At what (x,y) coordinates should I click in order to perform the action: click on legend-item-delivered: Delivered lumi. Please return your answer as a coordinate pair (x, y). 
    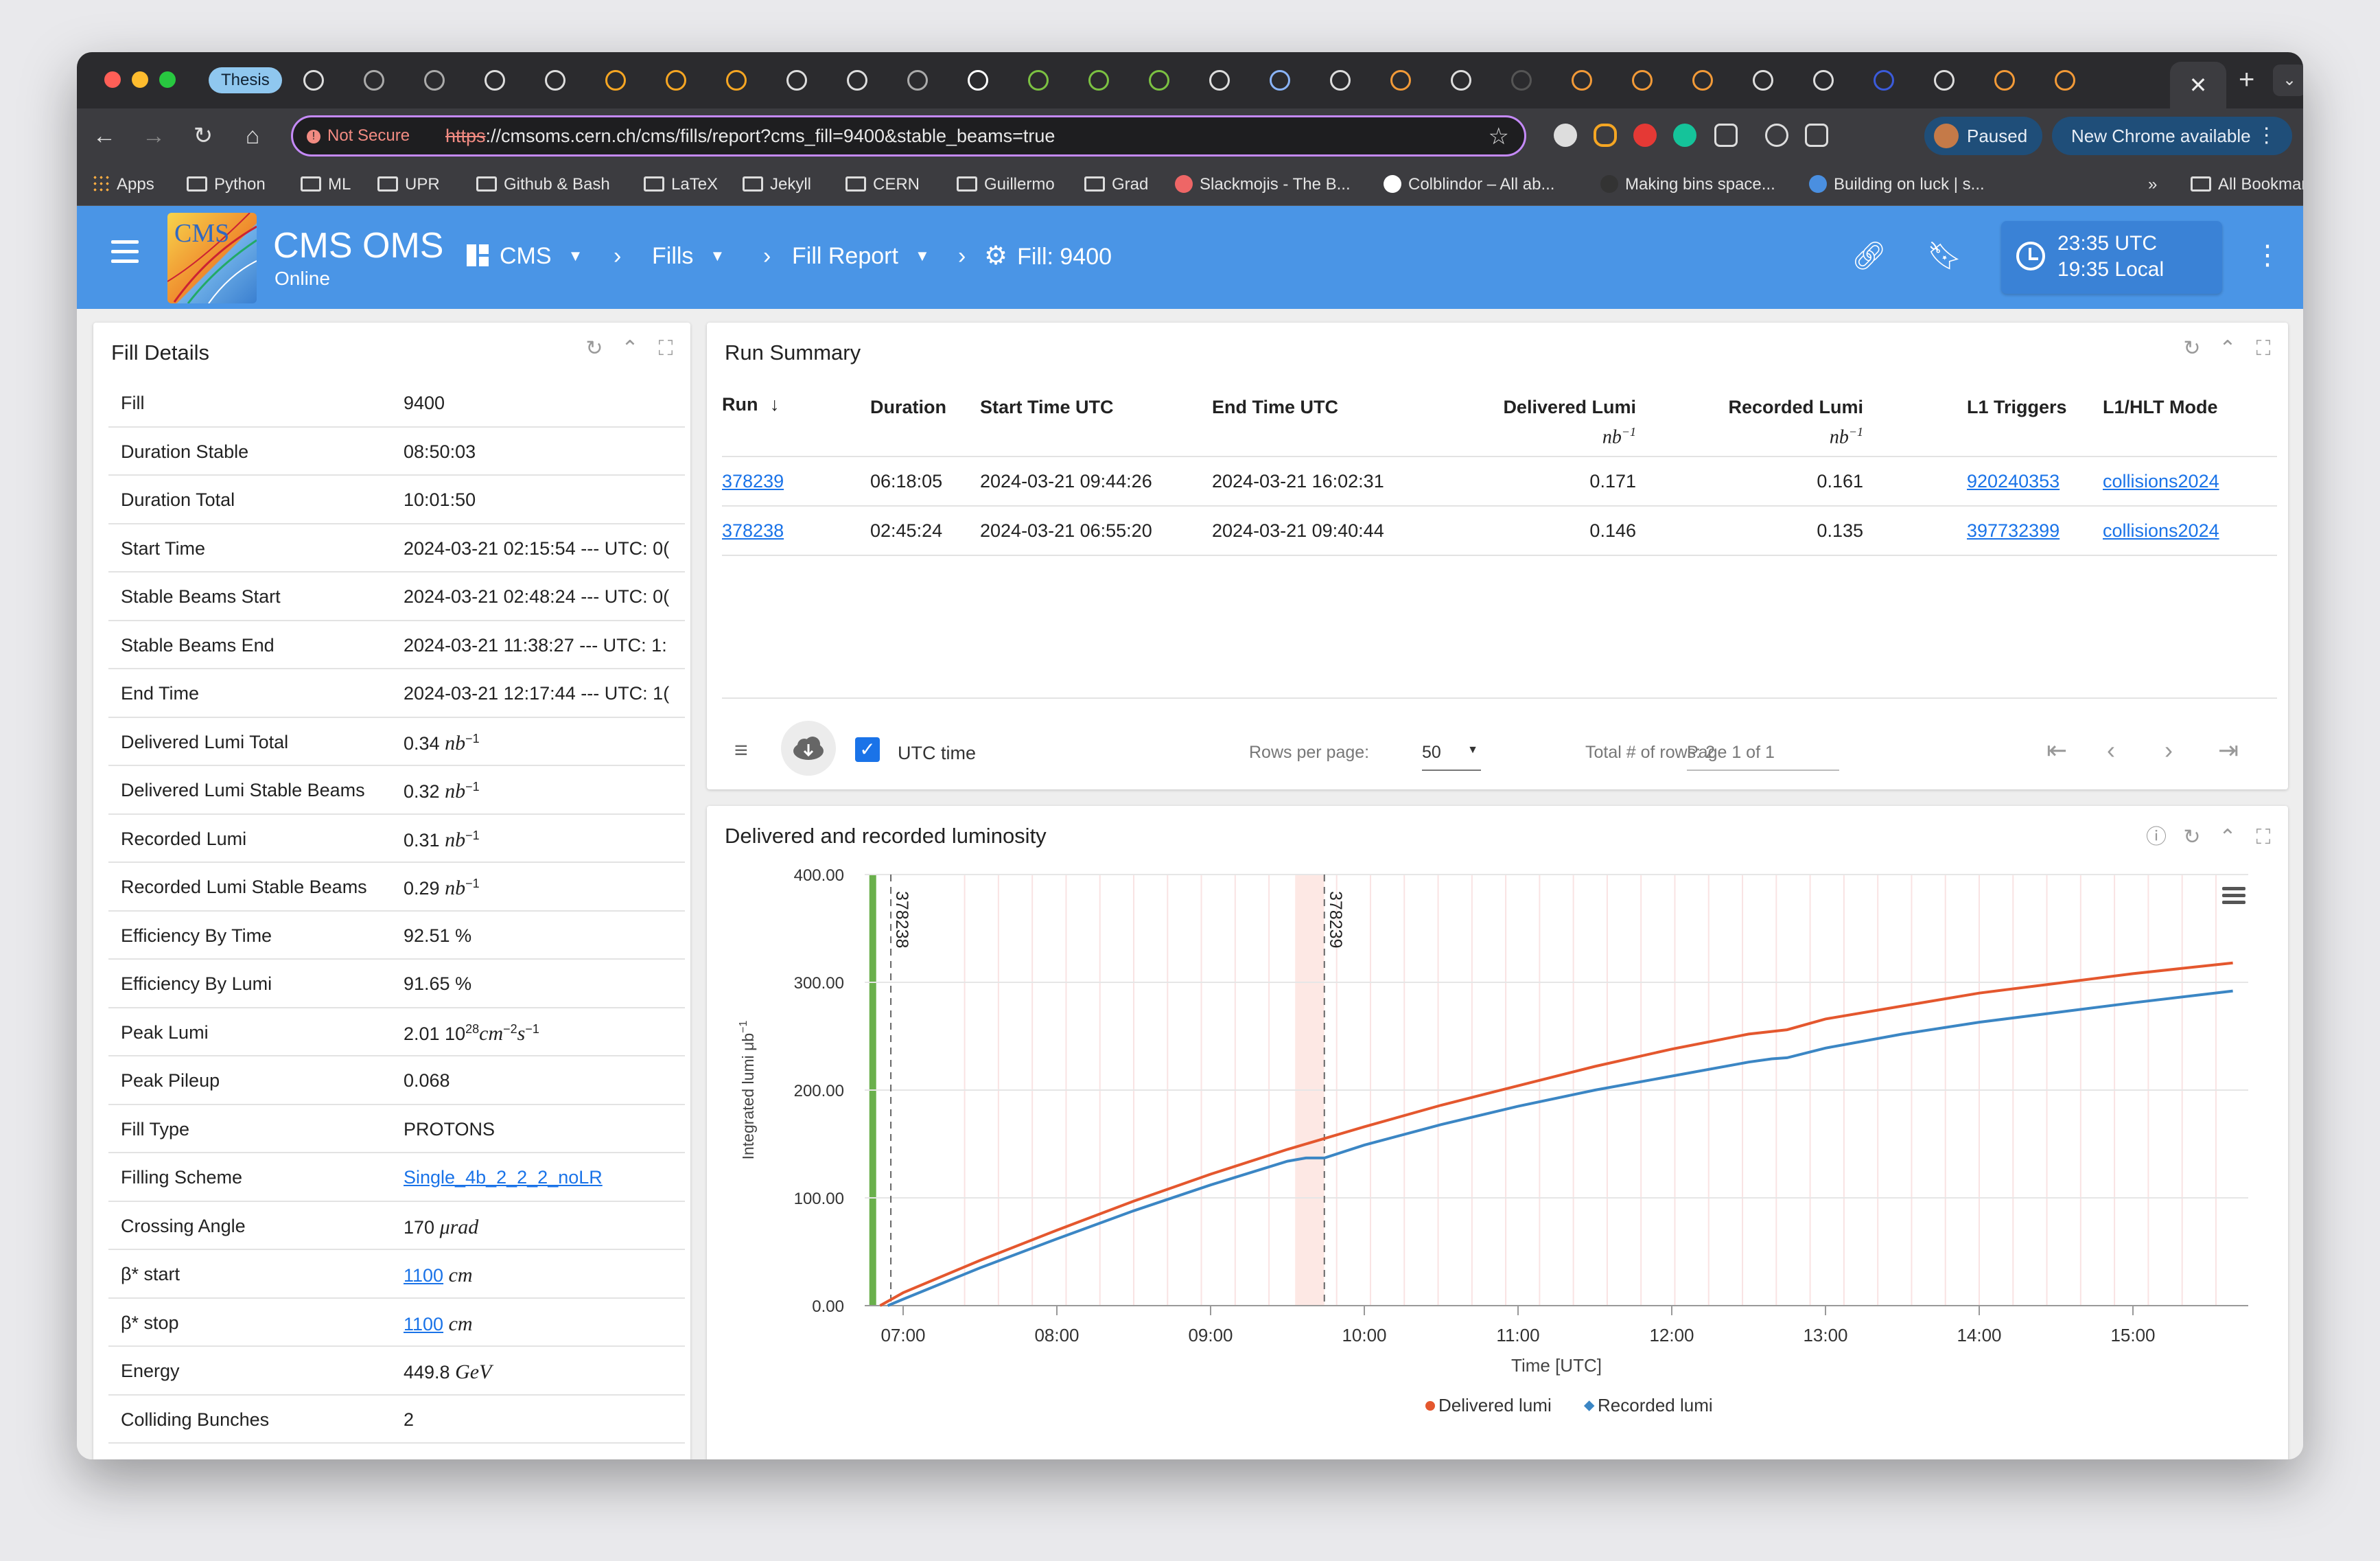
    Looking at the image, I should click on (1495, 1405).